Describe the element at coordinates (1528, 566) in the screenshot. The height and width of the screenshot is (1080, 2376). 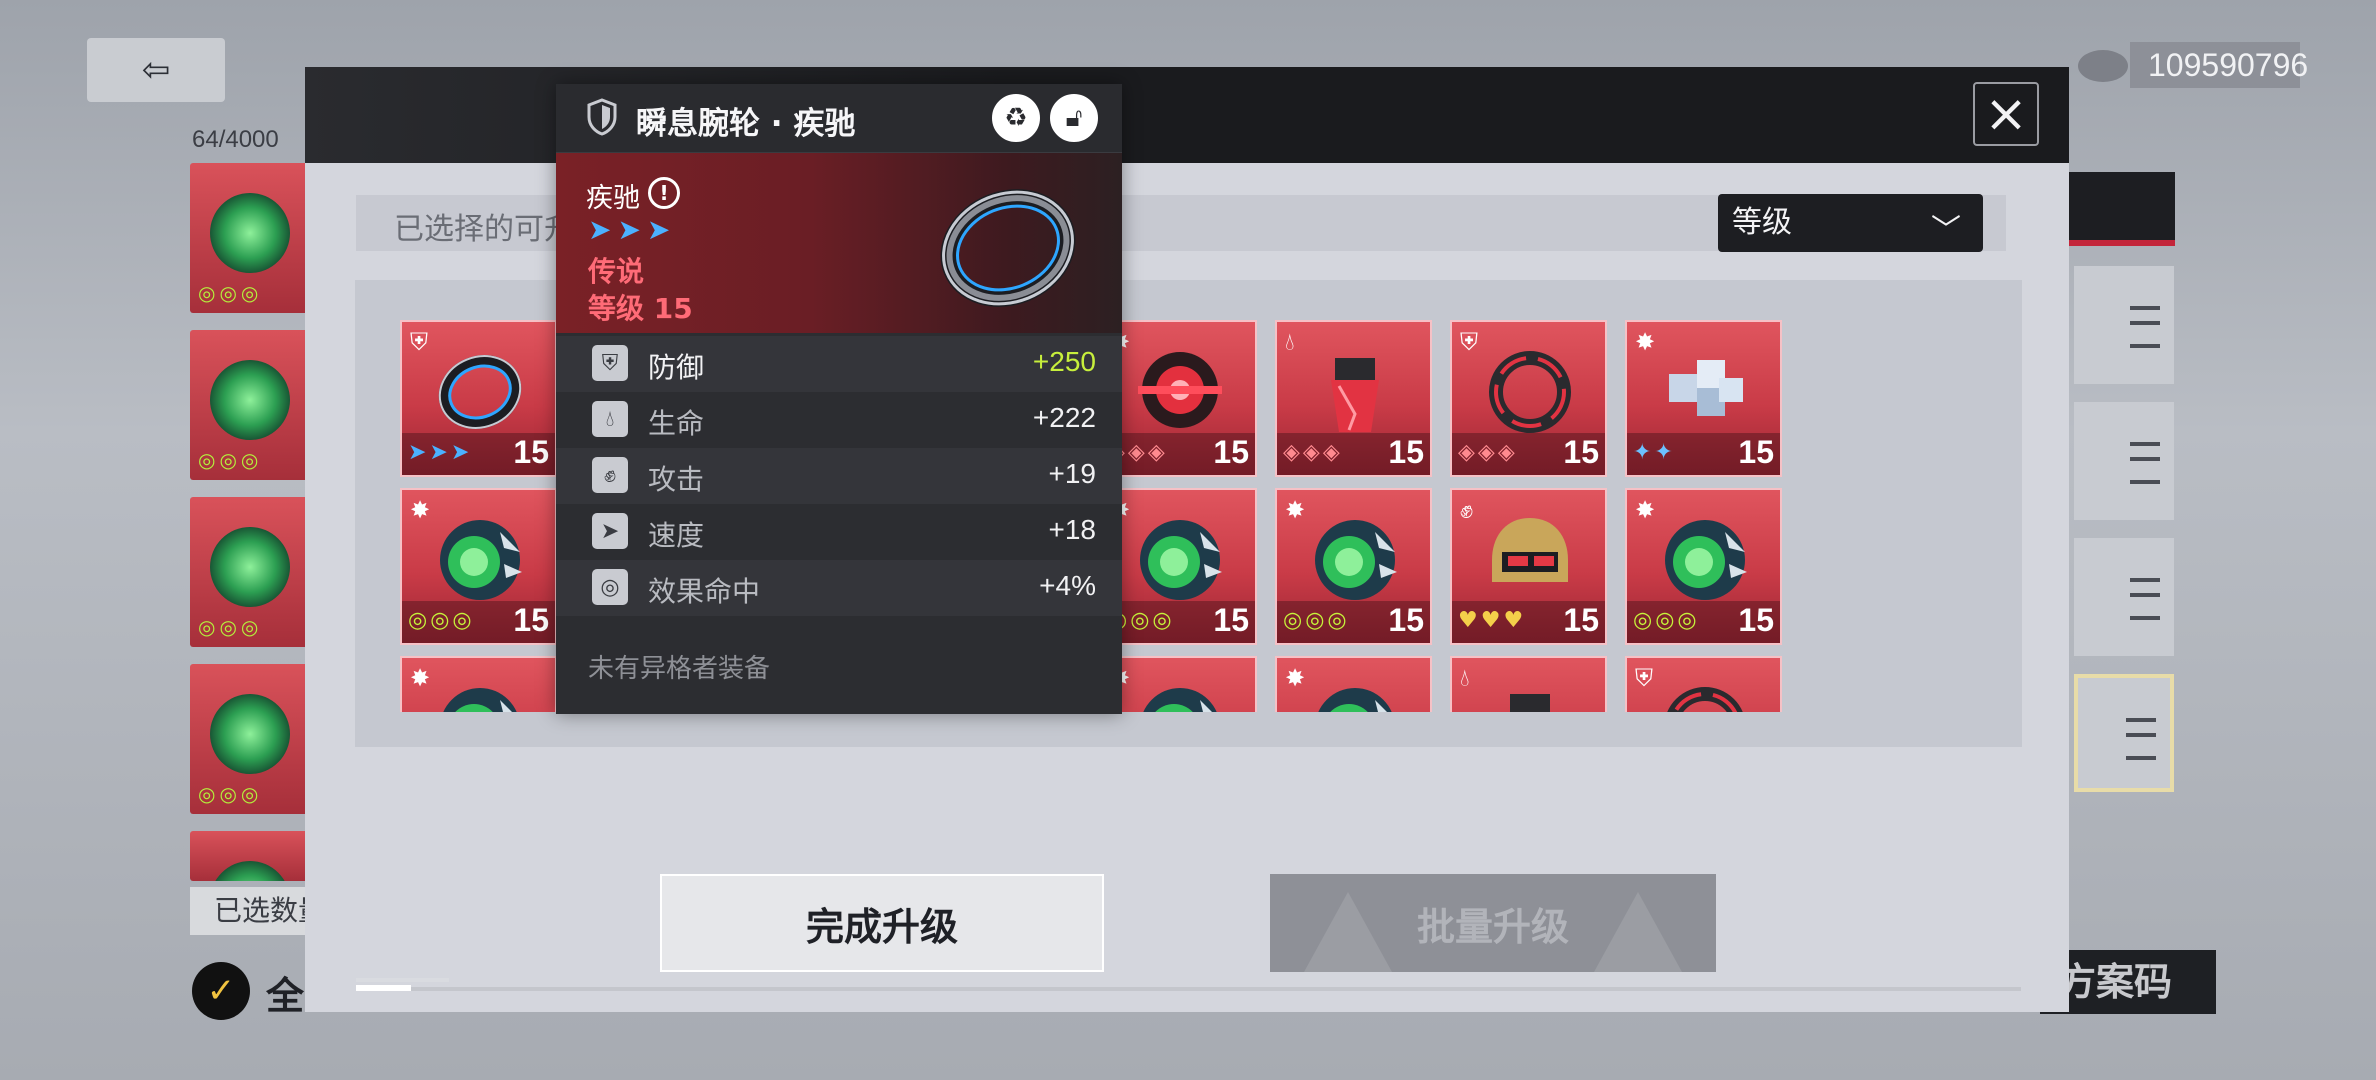
I see `gear-card: ✊︎ ♥♥♥ 15` at that location.